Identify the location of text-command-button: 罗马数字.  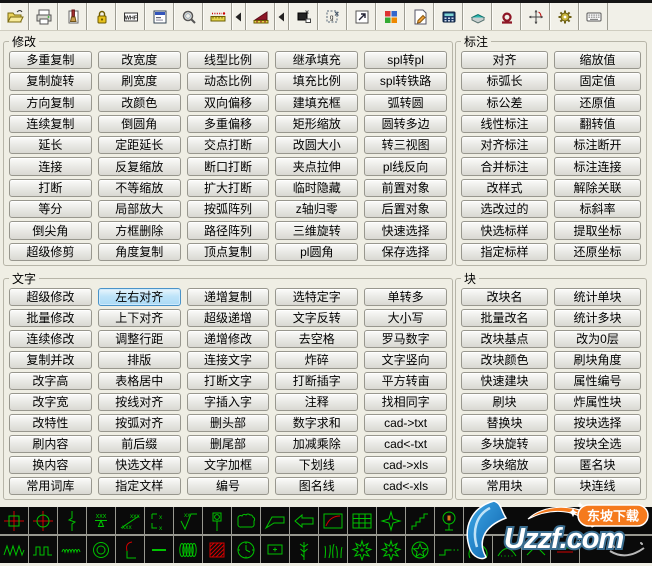
(405, 339).